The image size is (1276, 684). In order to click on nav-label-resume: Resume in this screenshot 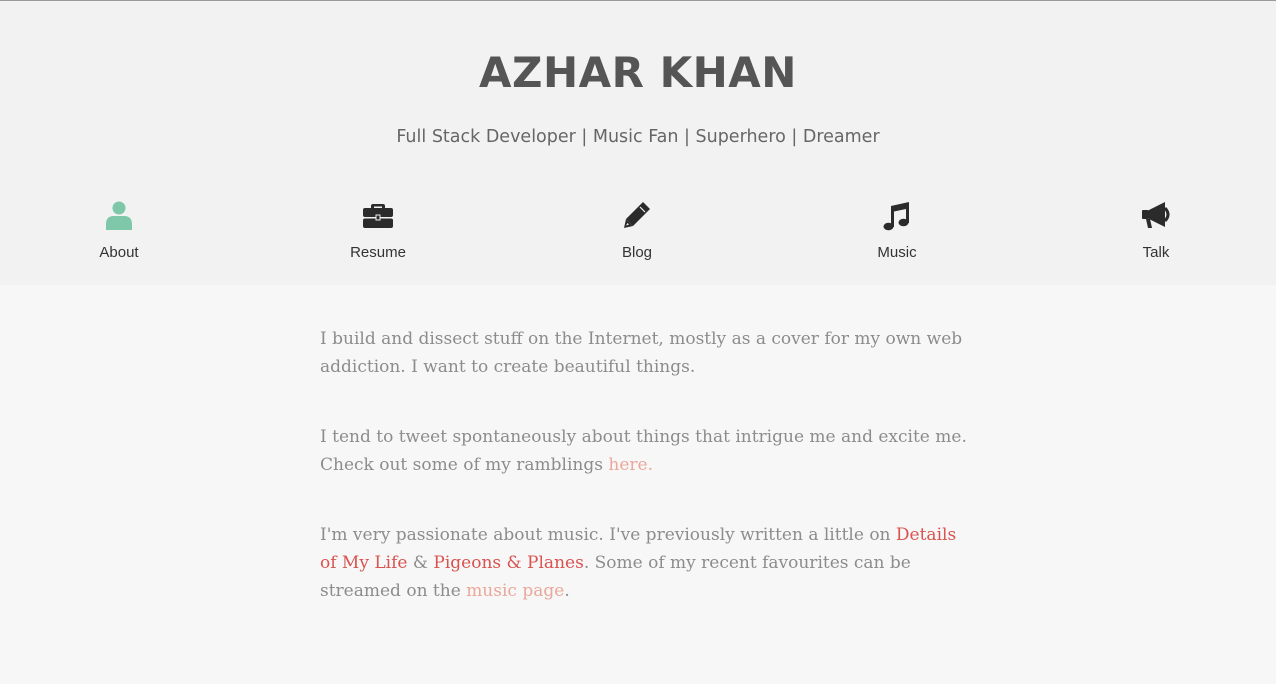, I will do `click(378, 252)`.